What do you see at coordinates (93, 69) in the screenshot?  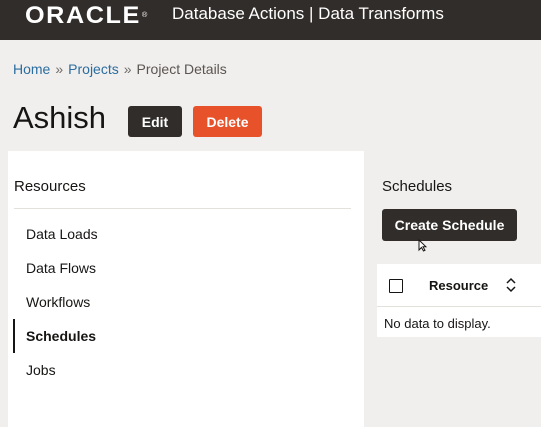 I see `breadcrumb-projects-link: Projects` at bounding box center [93, 69].